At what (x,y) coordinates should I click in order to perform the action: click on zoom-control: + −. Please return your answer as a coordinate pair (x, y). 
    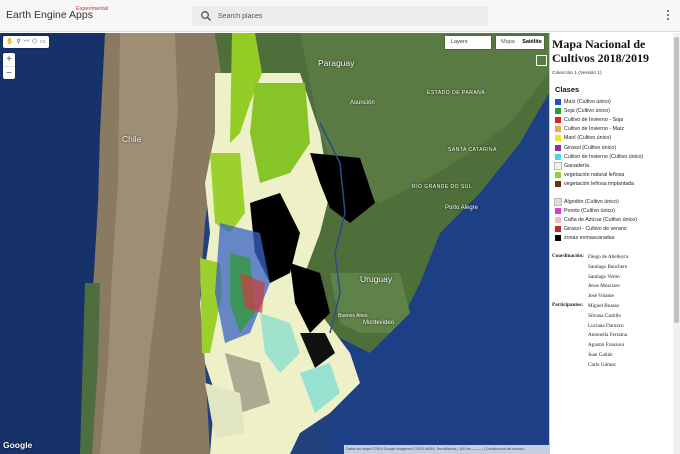
    Looking at the image, I should click on (9, 66).